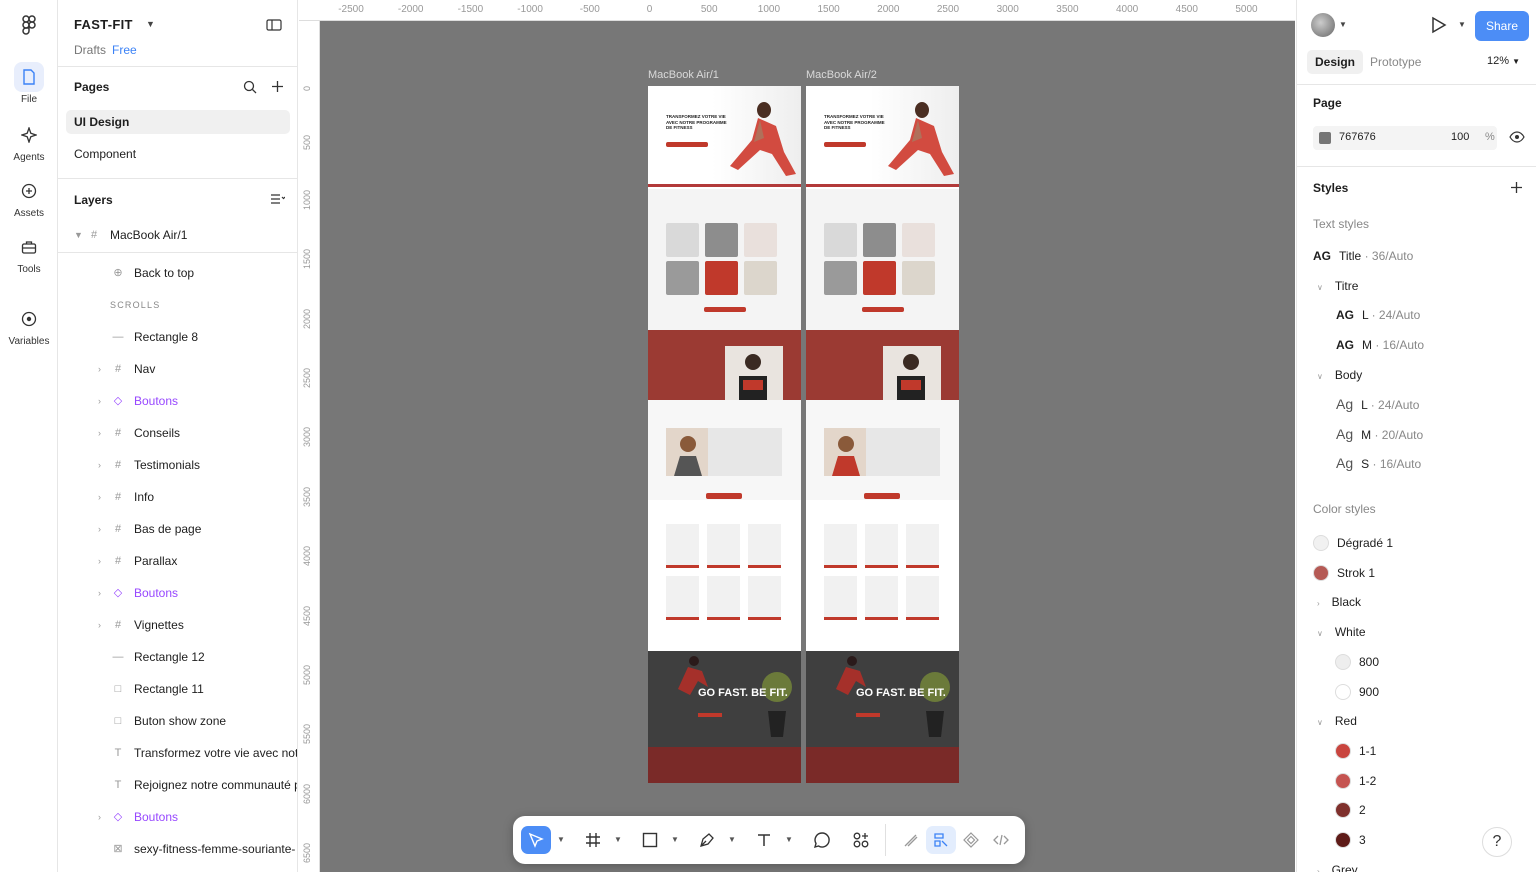 The image size is (1536, 872). I want to click on layer-item: › # Testimonials, so click(177, 465).